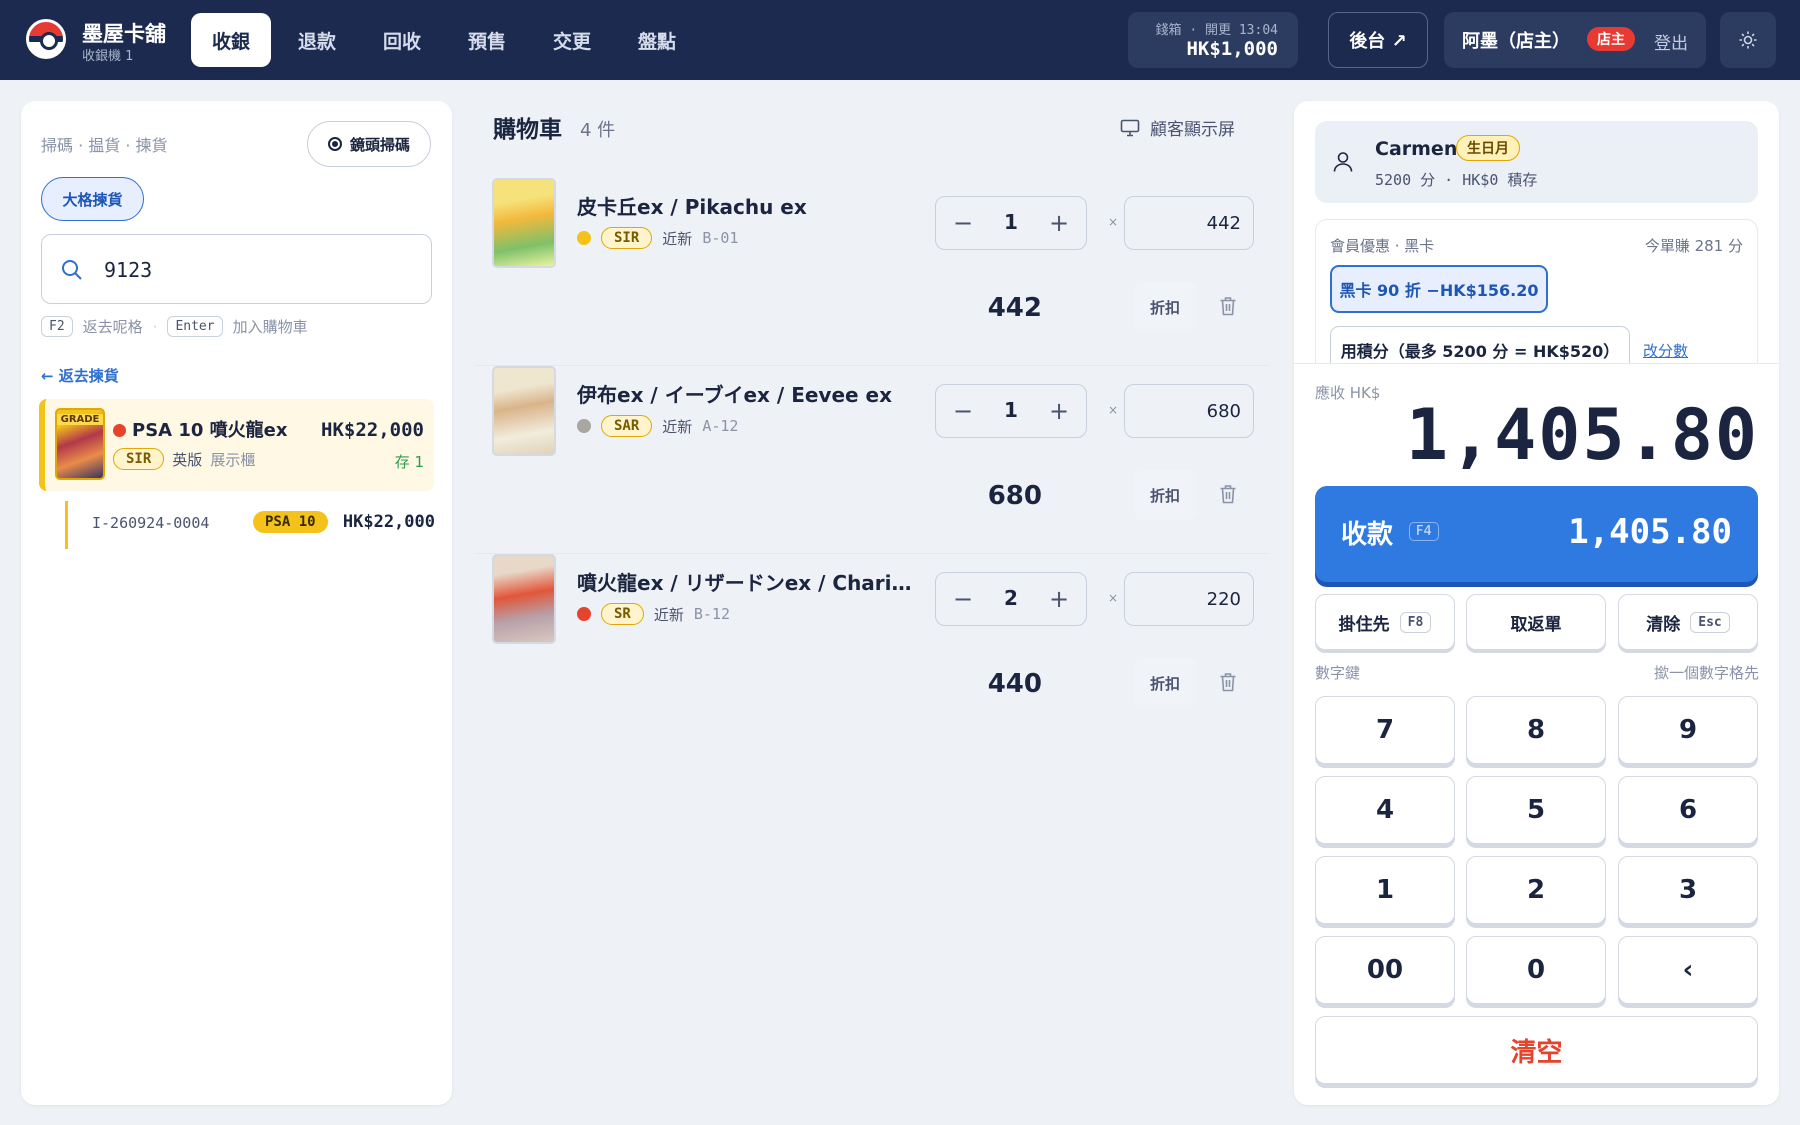 The image size is (1800, 1125). What do you see at coordinates (372, 430) in the screenshot?
I see `result-price: HK$22,000` at bounding box center [372, 430].